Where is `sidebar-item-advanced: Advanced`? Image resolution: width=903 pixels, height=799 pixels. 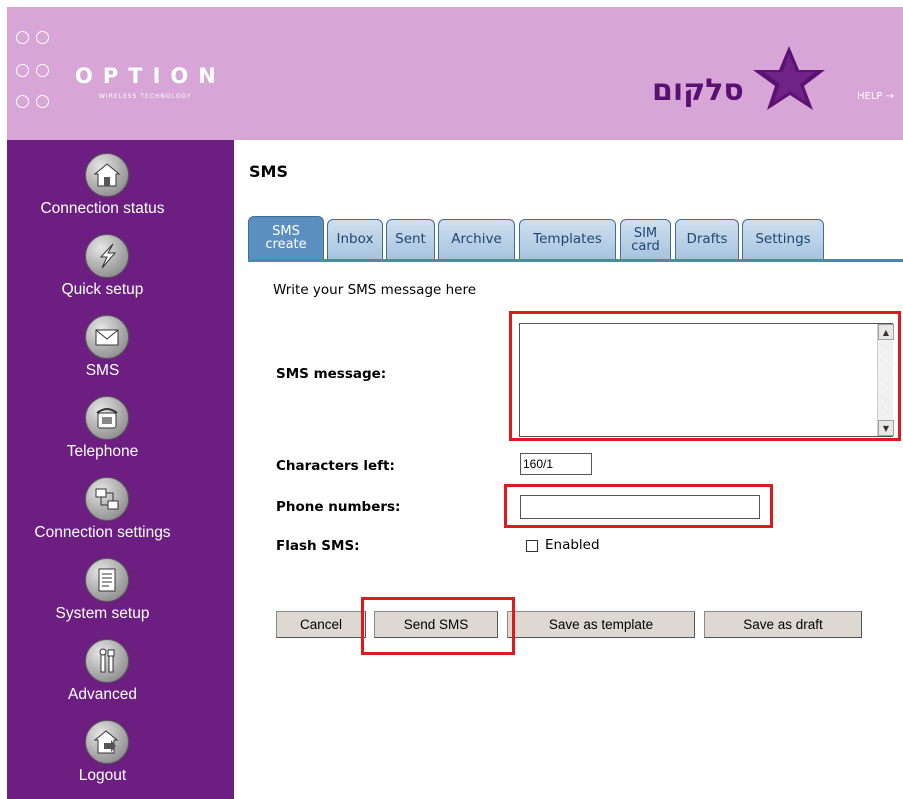
sidebar-item-advanced: Advanced is located at coordinates (120, 679).